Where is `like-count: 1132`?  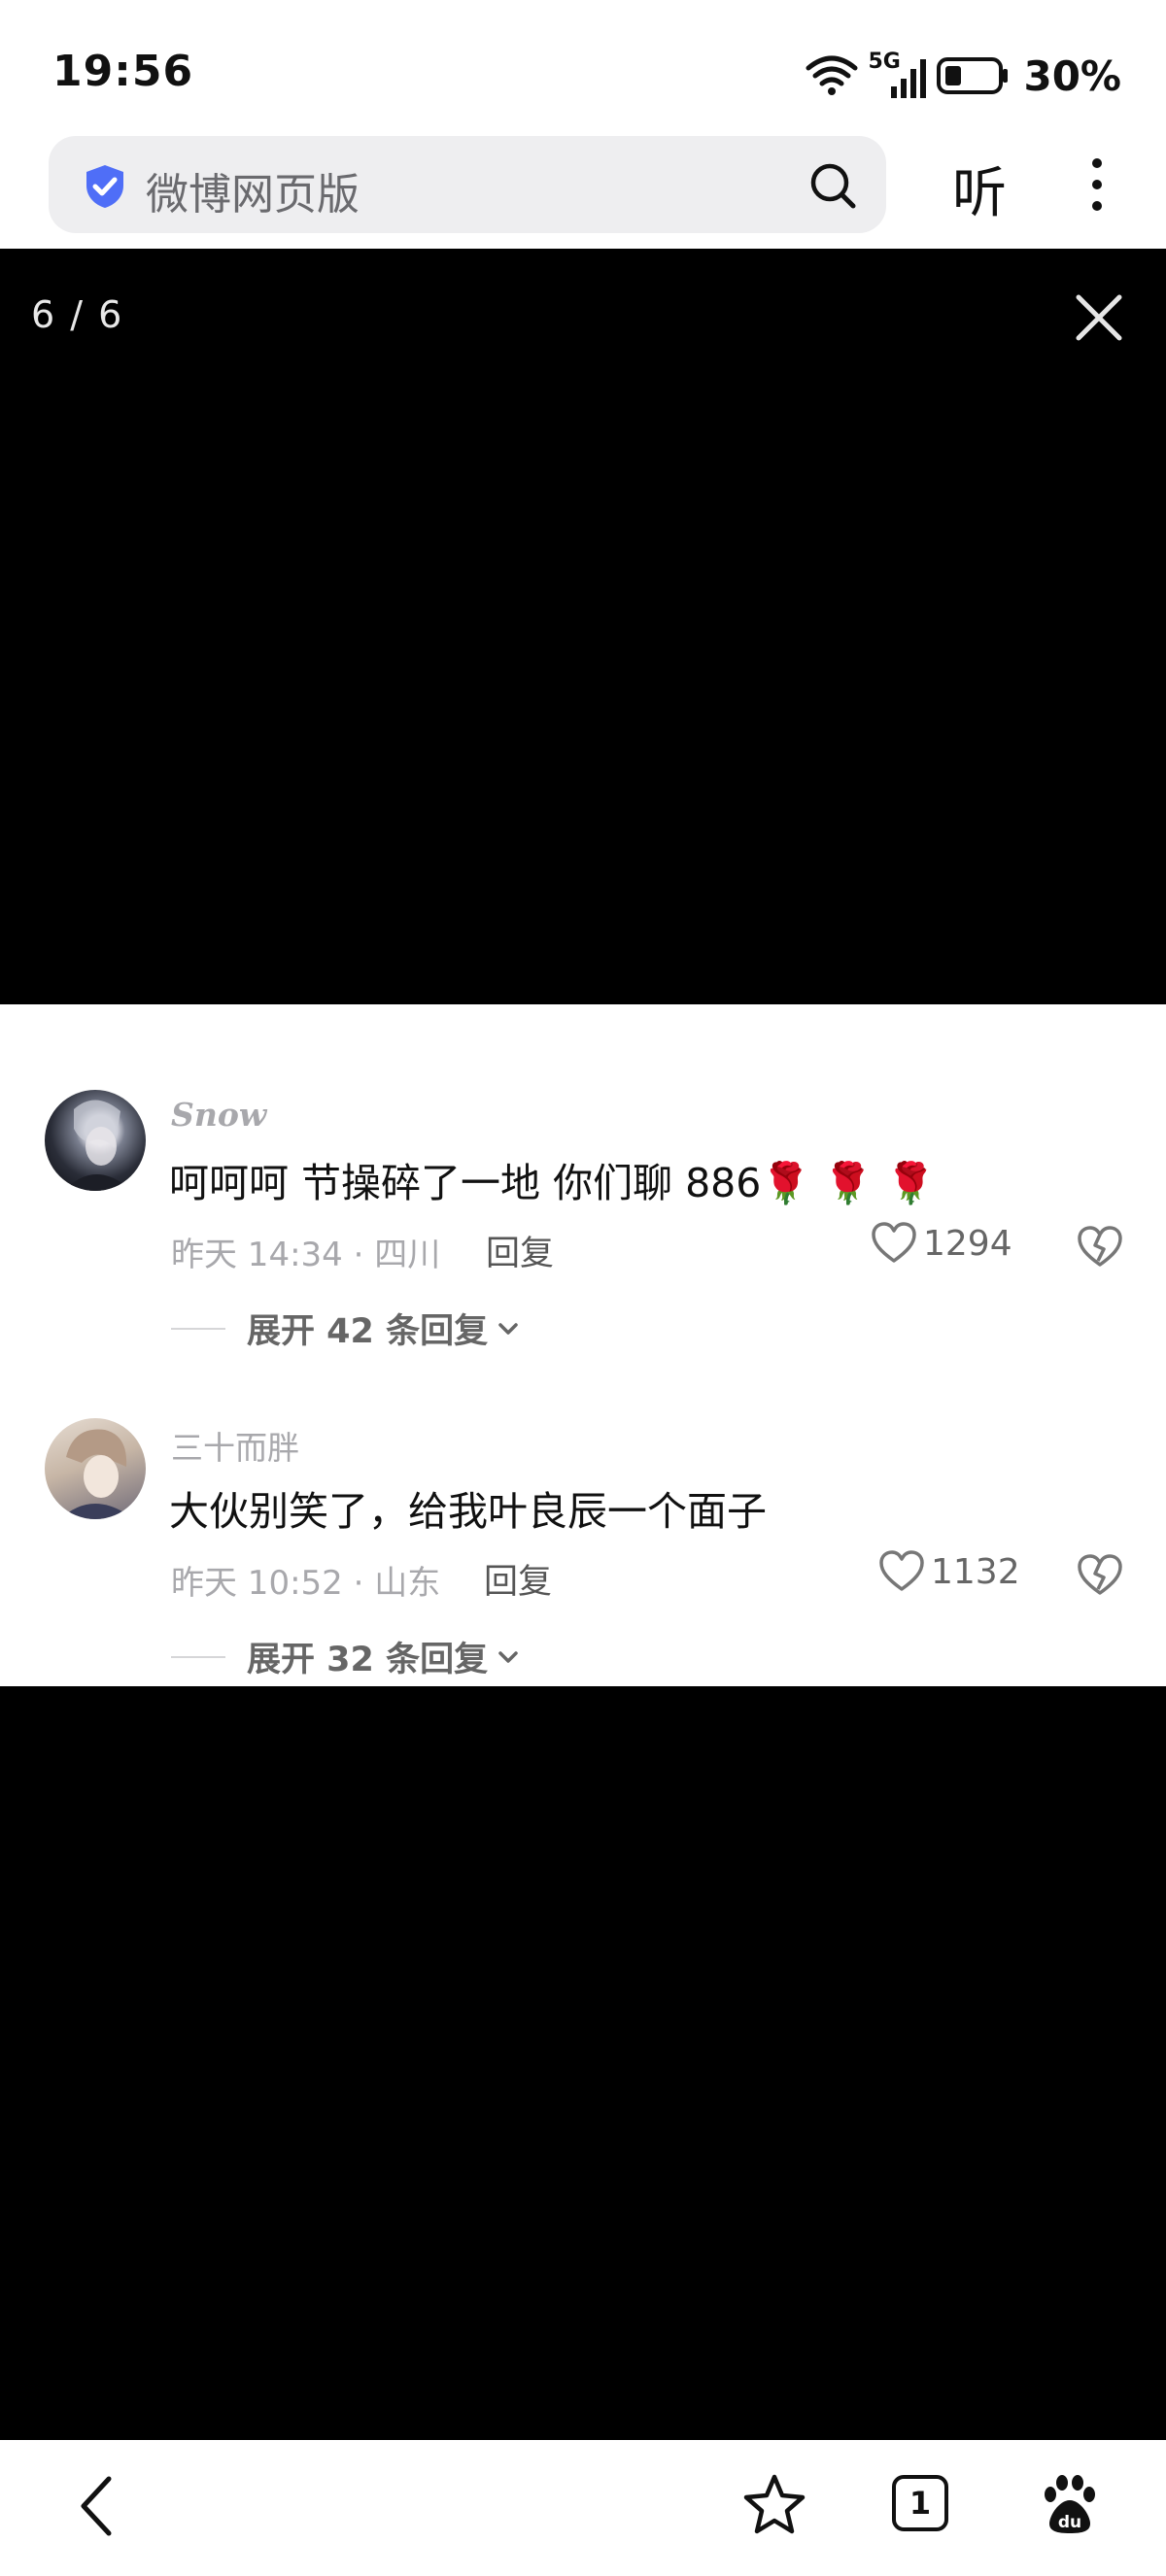 like-count: 1132 is located at coordinates (975, 1571).